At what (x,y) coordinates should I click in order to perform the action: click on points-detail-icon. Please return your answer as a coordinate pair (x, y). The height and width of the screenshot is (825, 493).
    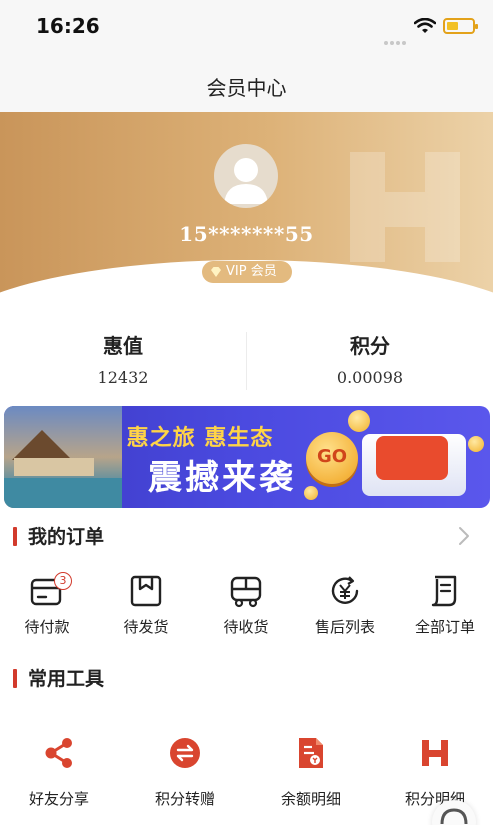
    Looking at the image, I should click on (435, 753).